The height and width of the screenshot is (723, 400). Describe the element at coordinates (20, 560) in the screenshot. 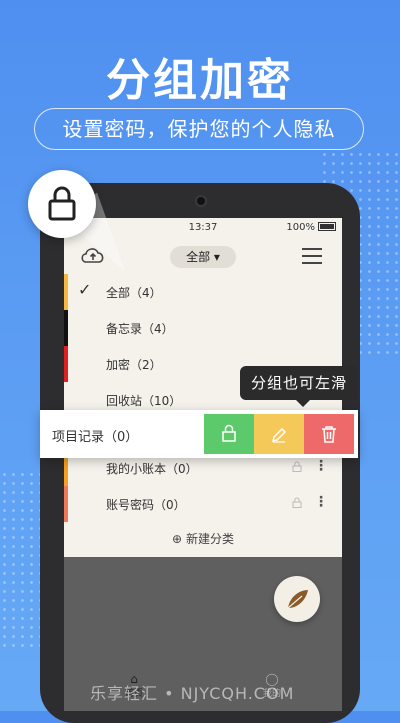

I see `dot-pattern-left` at that location.